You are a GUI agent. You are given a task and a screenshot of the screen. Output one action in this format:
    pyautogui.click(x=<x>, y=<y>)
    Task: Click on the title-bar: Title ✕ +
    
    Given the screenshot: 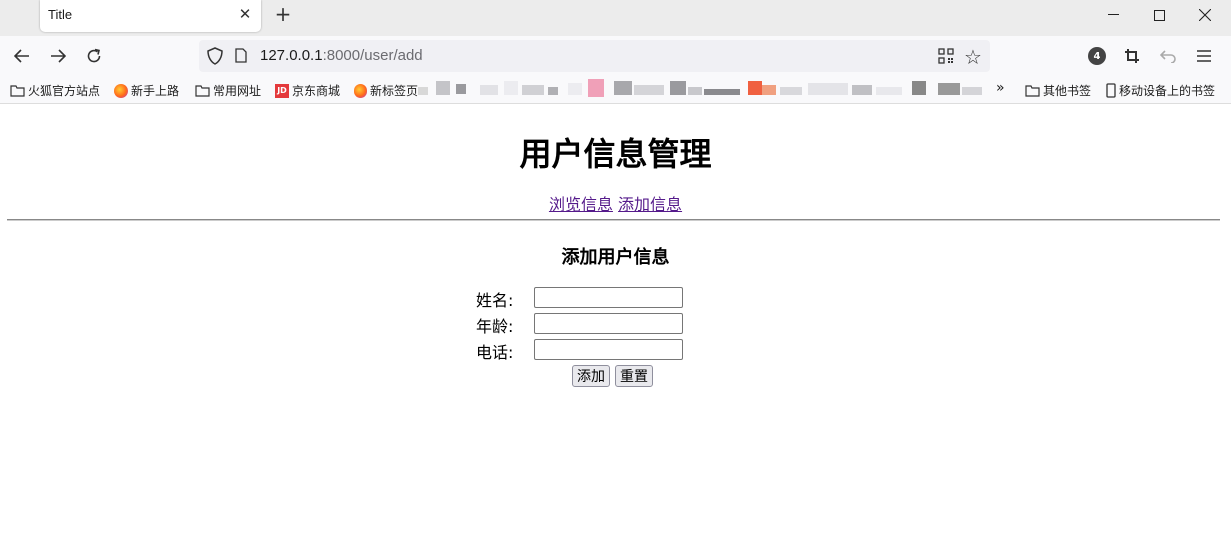 What is the action you would take?
    pyautogui.click(x=615, y=18)
    